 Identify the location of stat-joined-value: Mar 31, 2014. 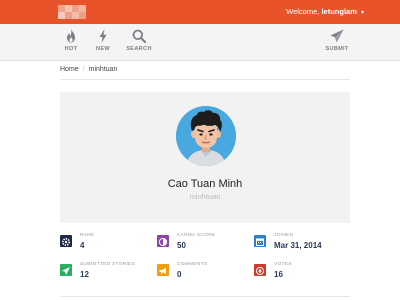
(298, 245).